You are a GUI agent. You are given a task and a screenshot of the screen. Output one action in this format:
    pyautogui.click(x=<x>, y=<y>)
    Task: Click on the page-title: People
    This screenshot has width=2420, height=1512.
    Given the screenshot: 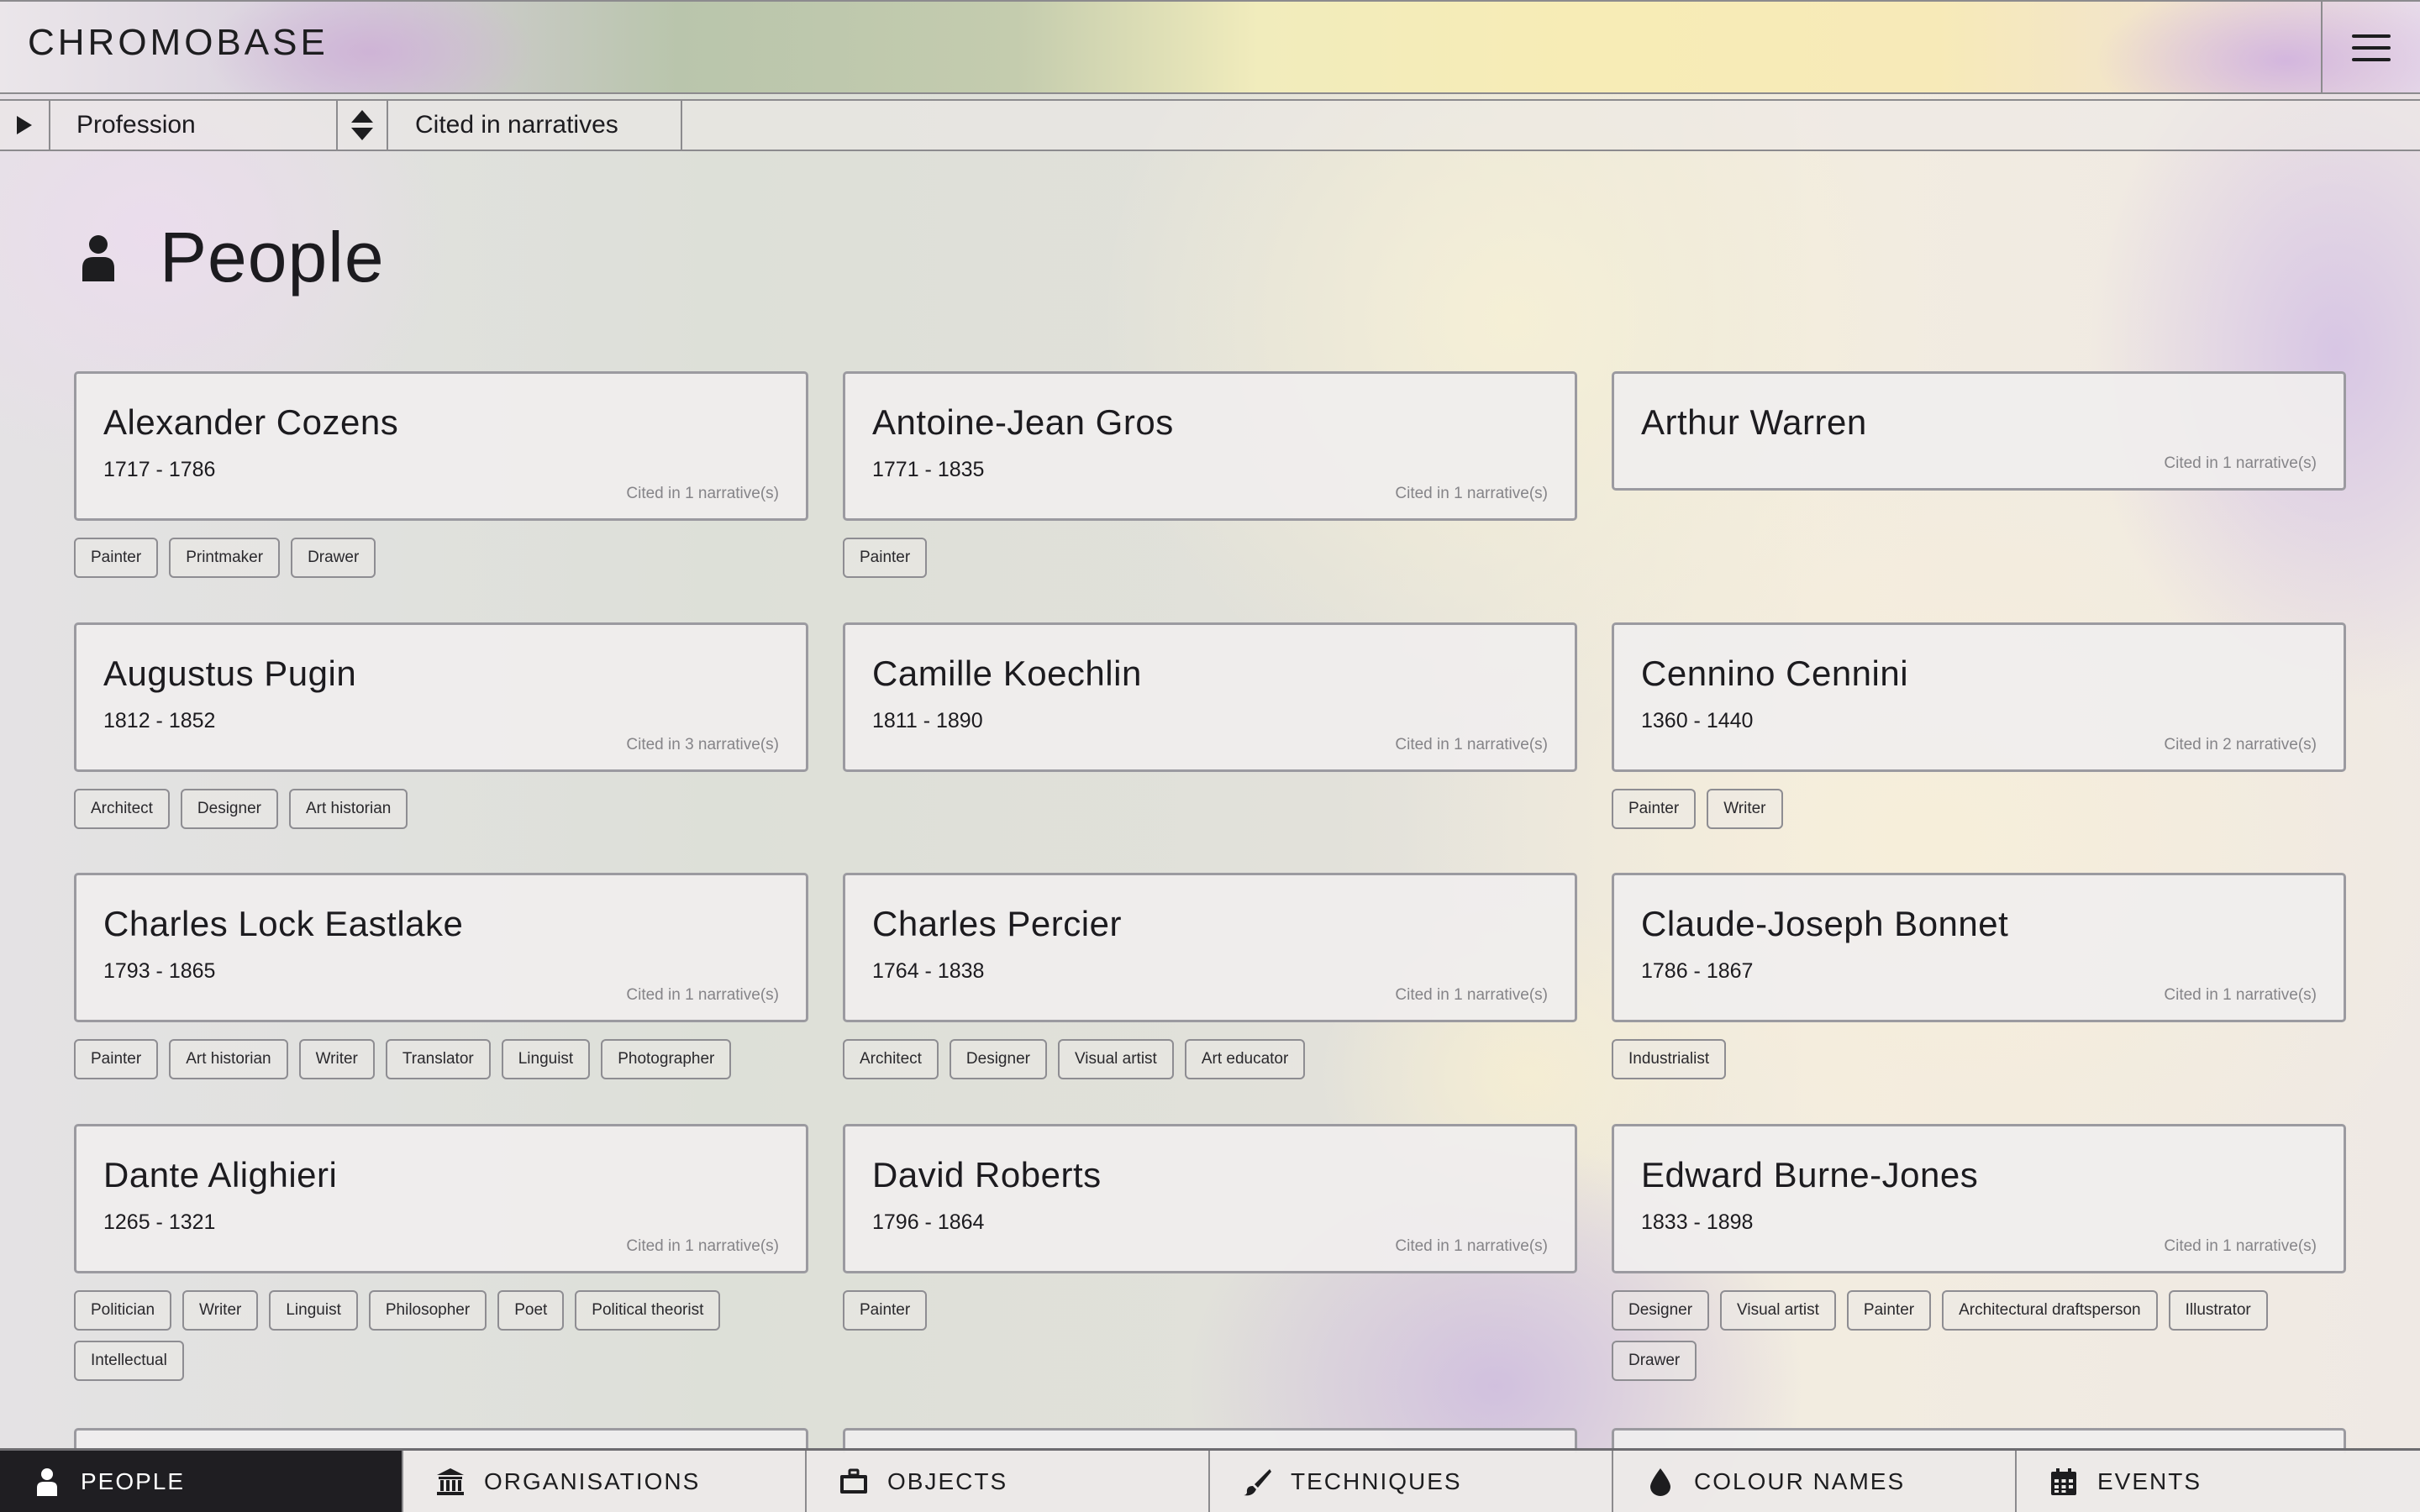 What is the action you would take?
    pyautogui.click(x=272, y=257)
    